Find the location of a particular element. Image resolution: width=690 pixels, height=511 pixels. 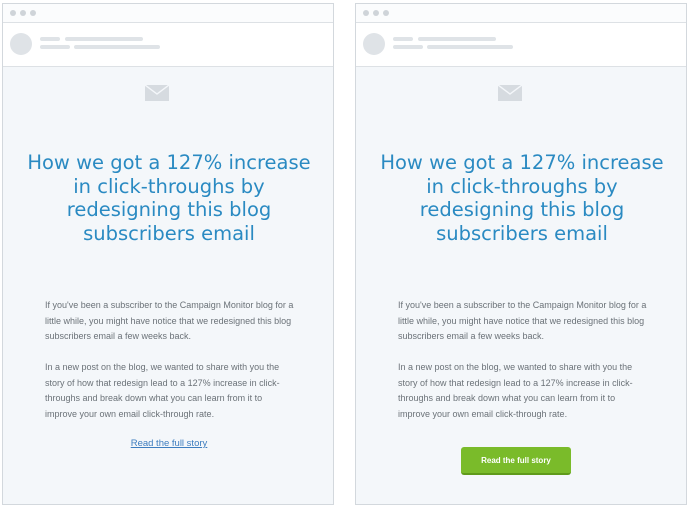

read-full-story-link: Read the full story is located at coordinates (168, 443).